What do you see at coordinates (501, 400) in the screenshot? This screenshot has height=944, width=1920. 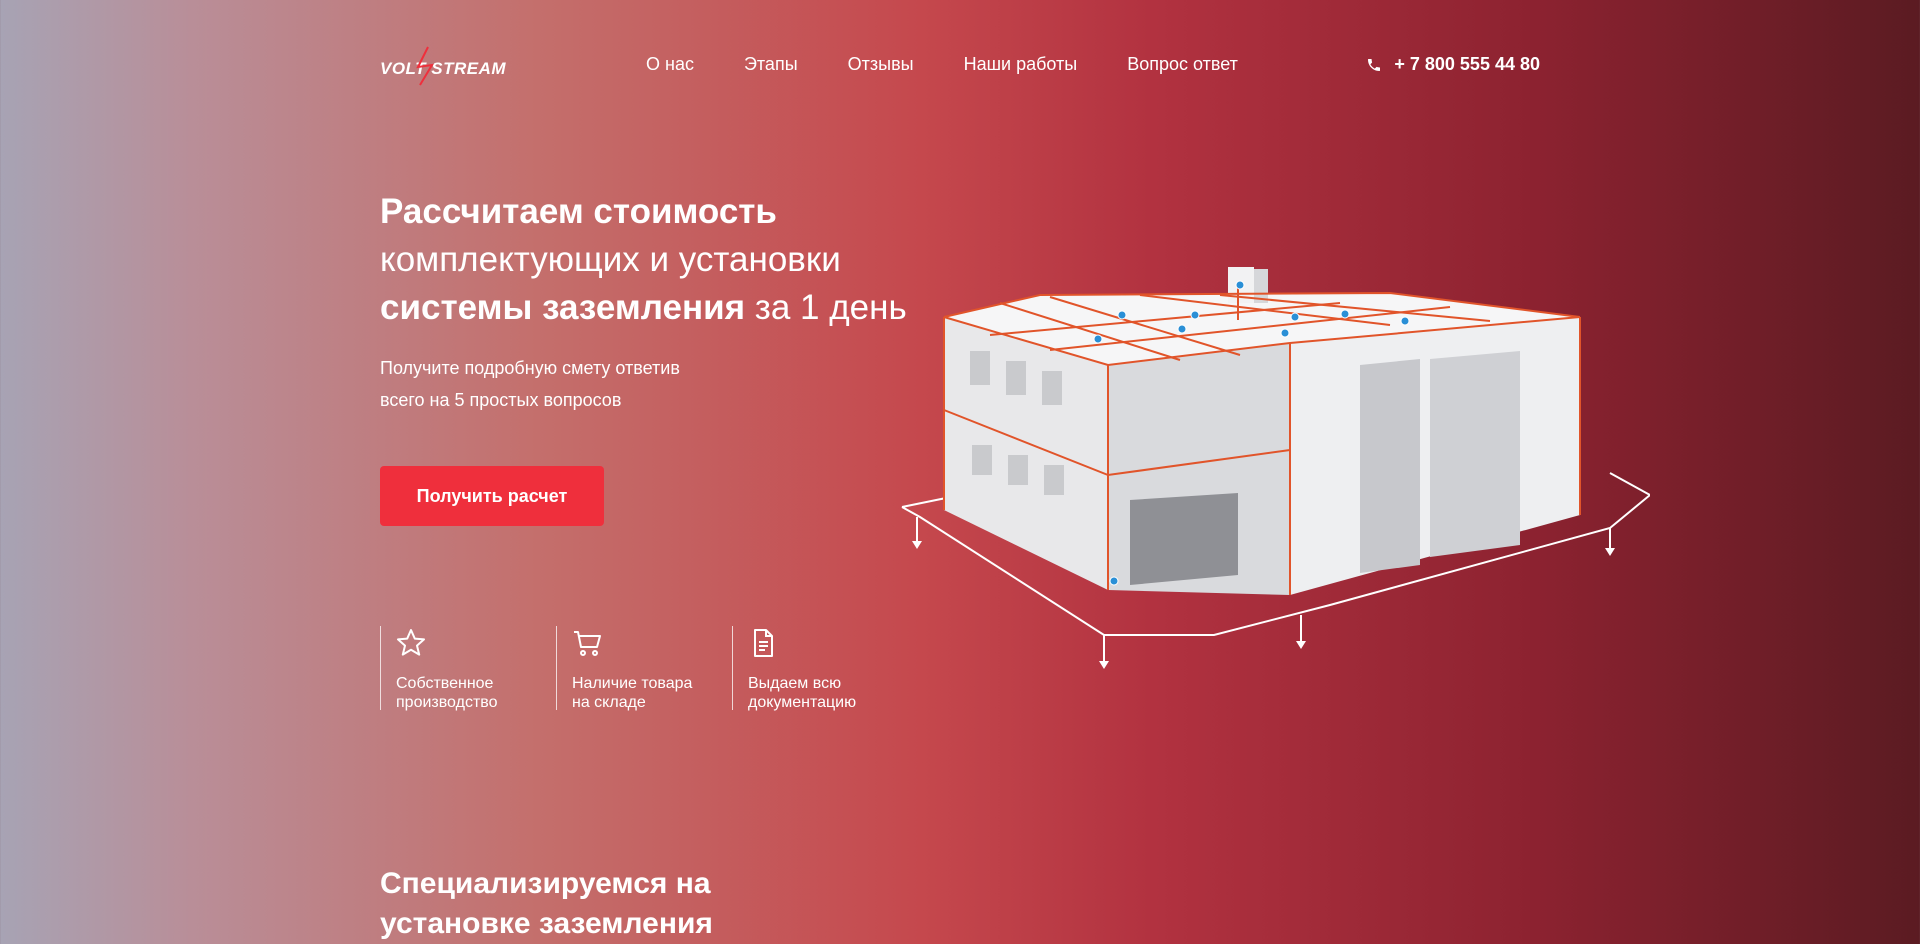 I see `hero-subtitle-line-2: всего на 5 простых вопросов` at bounding box center [501, 400].